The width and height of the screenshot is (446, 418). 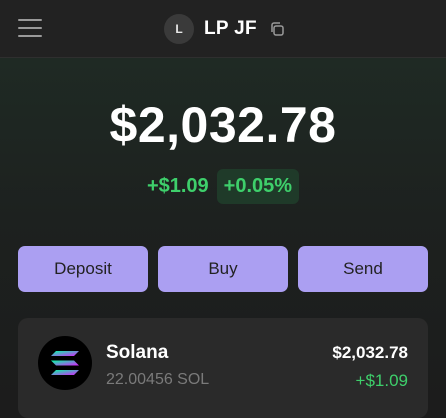 What do you see at coordinates (179, 29) in the screenshot?
I see `avatar: L` at bounding box center [179, 29].